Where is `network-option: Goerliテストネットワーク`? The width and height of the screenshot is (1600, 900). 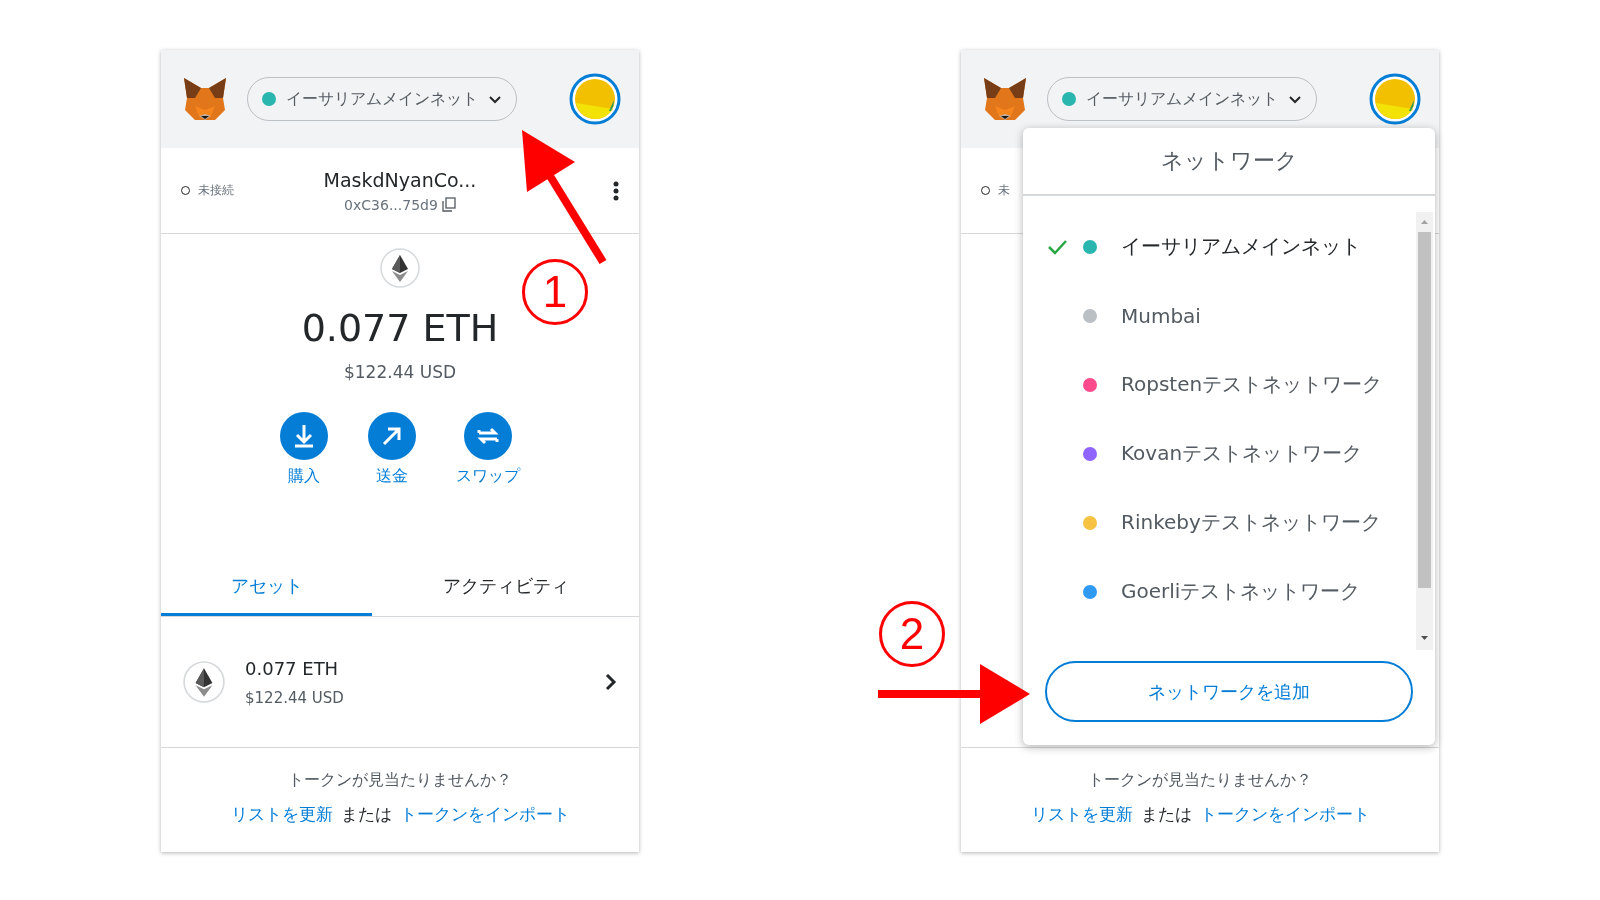 network-option: Goerliテストネットワーク is located at coordinates (1219, 591).